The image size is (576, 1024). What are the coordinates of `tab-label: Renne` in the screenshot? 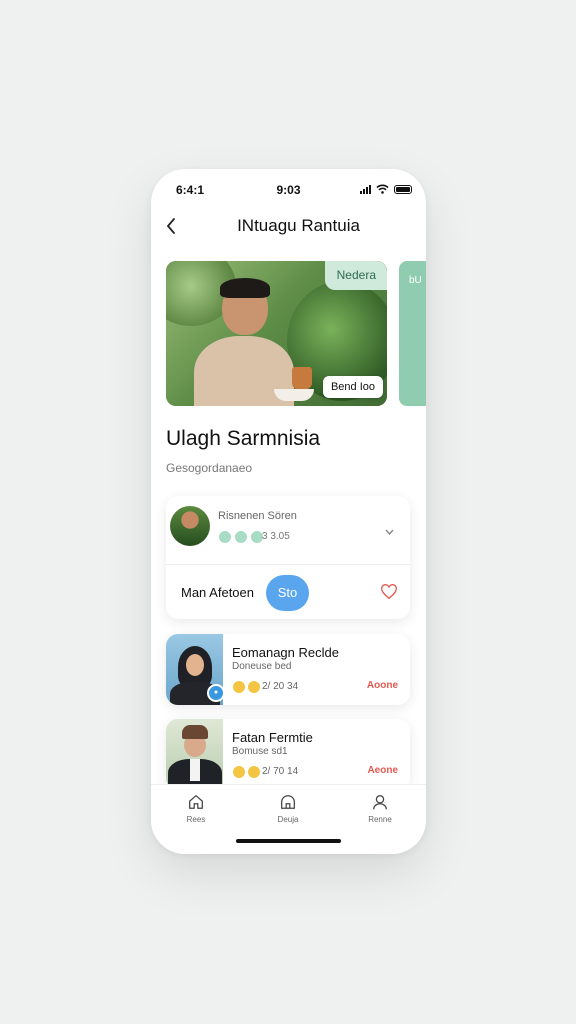 It's located at (380, 819).